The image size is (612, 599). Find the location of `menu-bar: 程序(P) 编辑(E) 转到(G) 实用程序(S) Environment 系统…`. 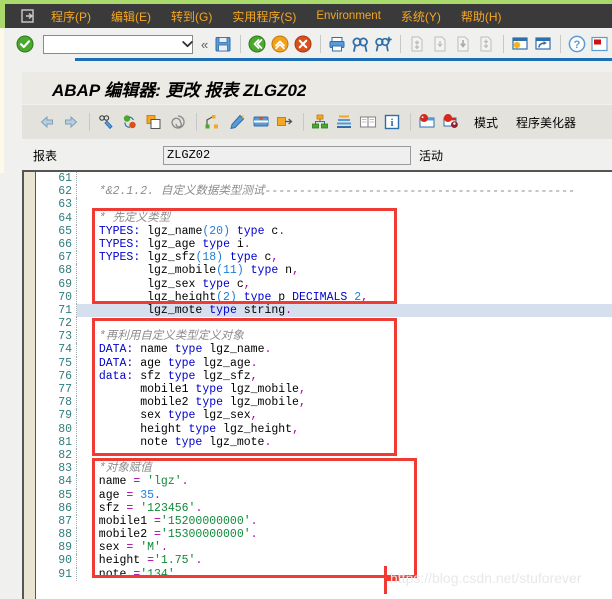

menu-bar: 程序(P) 编辑(E) 转到(G) 实用程序(S) Environment 系统… is located at coordinates (308, 16).